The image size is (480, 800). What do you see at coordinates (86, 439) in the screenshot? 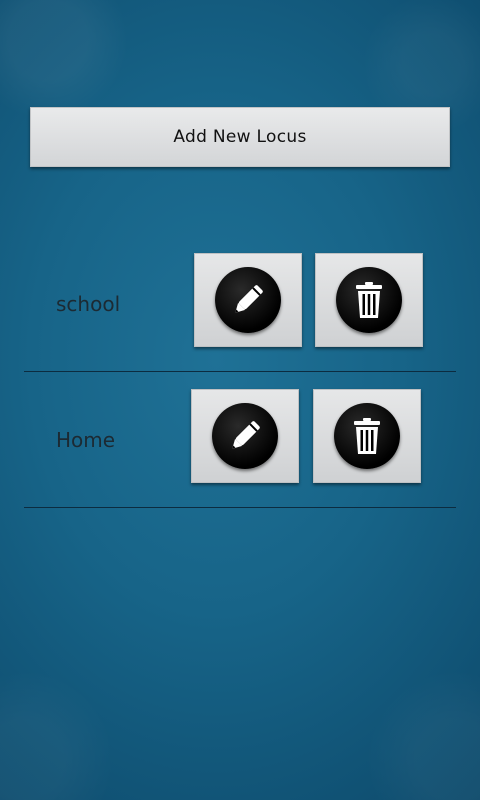
I see `locus-name: Home` at bounding box center [86, 439].